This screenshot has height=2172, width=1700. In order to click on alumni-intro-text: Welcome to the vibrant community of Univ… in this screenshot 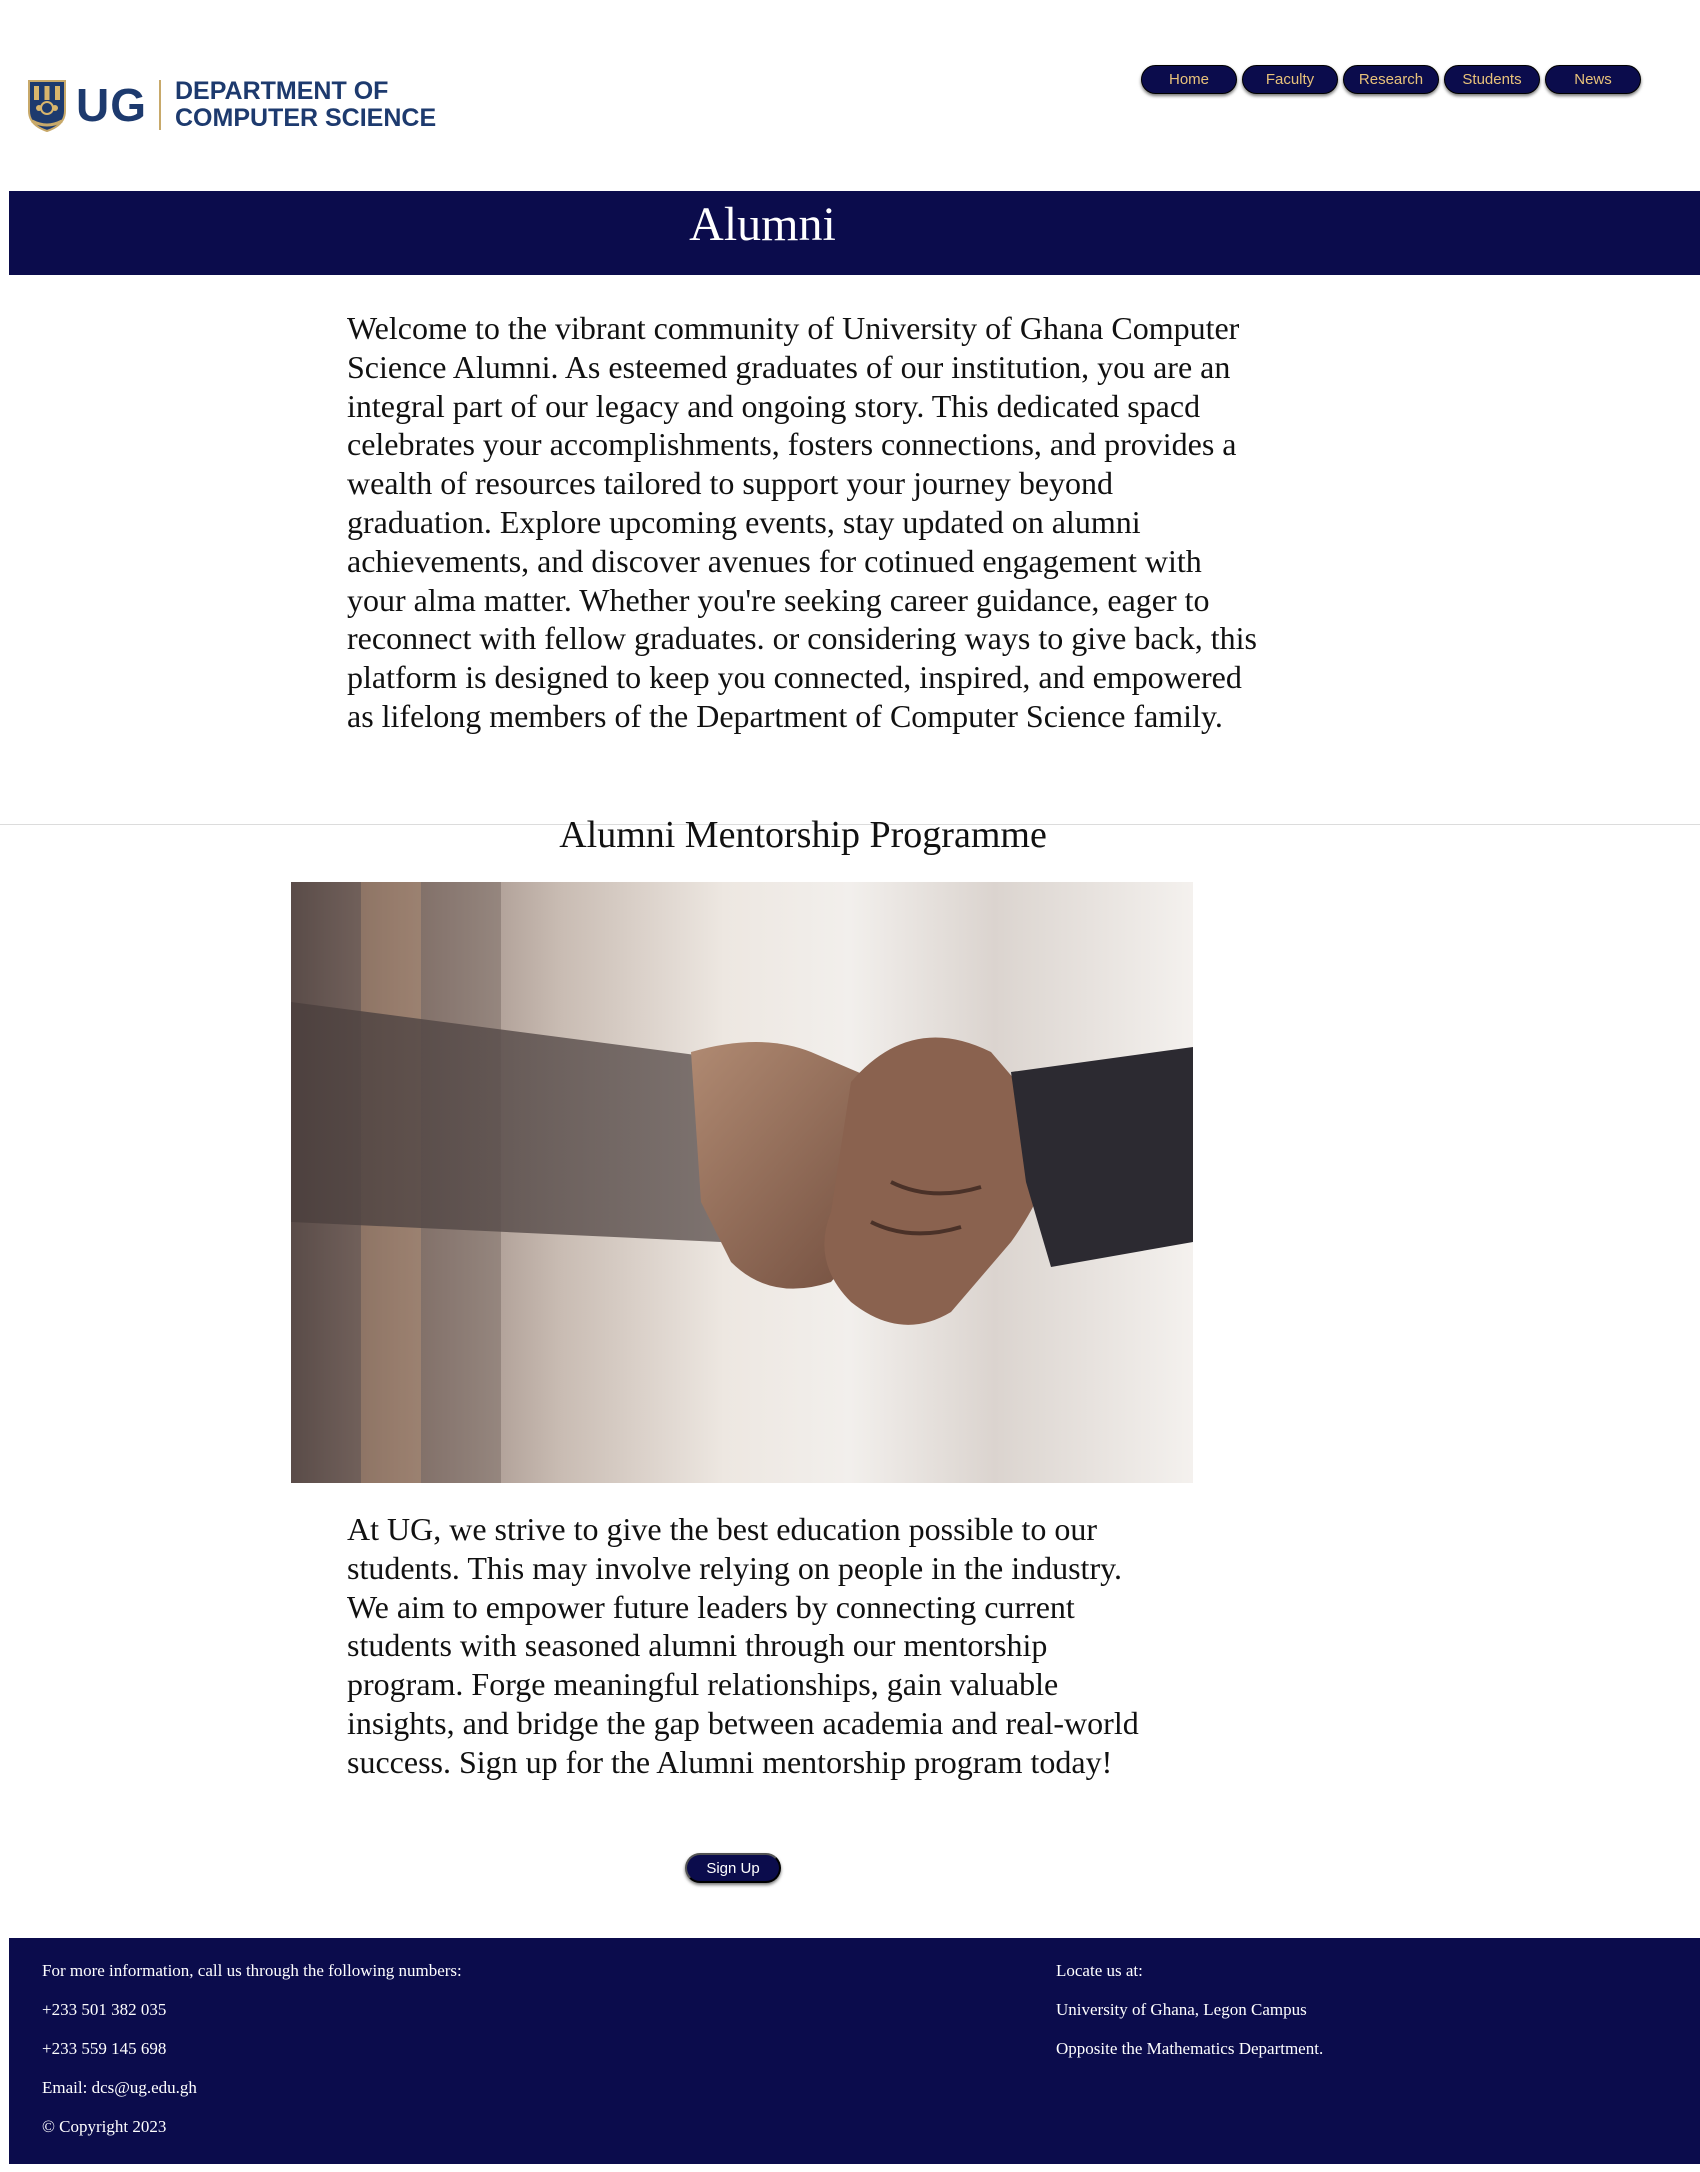, I will do `click(802, 522)`.